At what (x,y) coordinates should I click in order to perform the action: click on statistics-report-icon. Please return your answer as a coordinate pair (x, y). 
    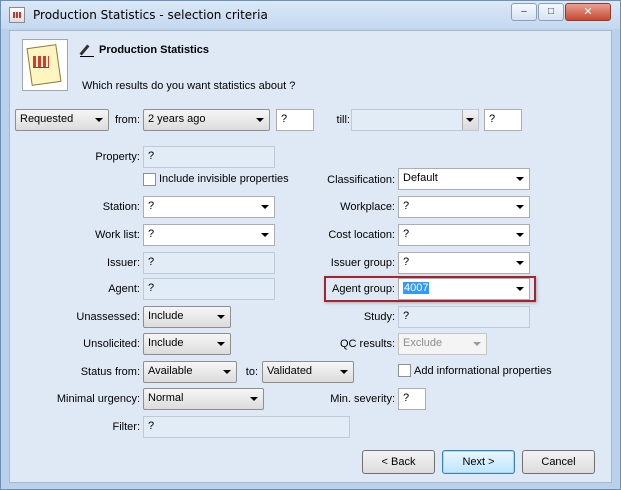
    Looking at the image, I should click on (45, 65).